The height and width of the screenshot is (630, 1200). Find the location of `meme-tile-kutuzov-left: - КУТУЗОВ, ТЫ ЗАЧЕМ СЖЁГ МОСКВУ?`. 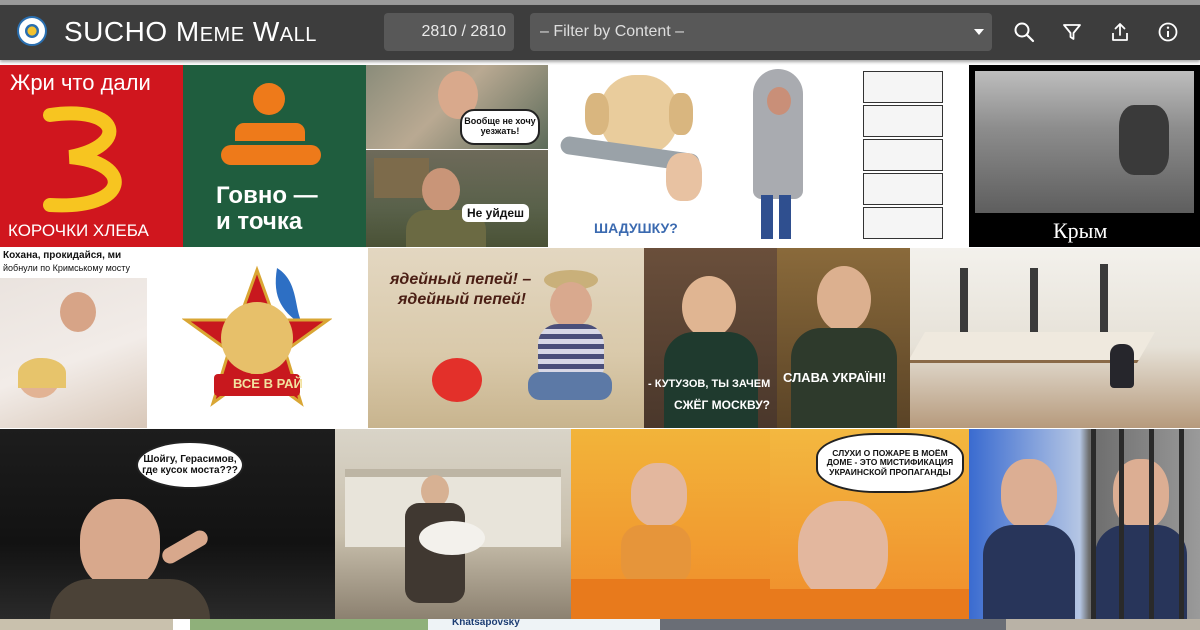

meme-tile-kutuzov-left: - КУТУЗОВ, ТЫ ЗАЧЕМ СЖЁГ МОСКВУ? is located at coordinates (710, 338).